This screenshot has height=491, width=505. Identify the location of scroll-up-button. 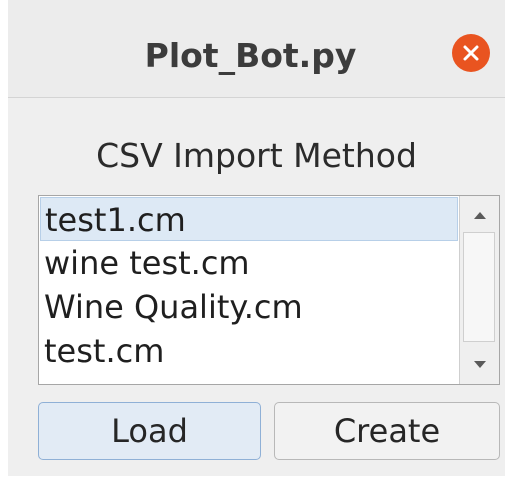
(479, 215).